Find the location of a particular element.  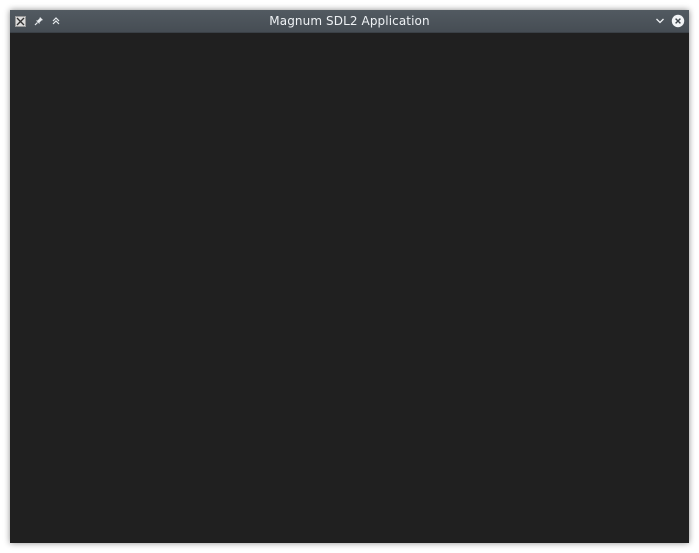

chevron-down-icon is located at coordinates (660, 21).